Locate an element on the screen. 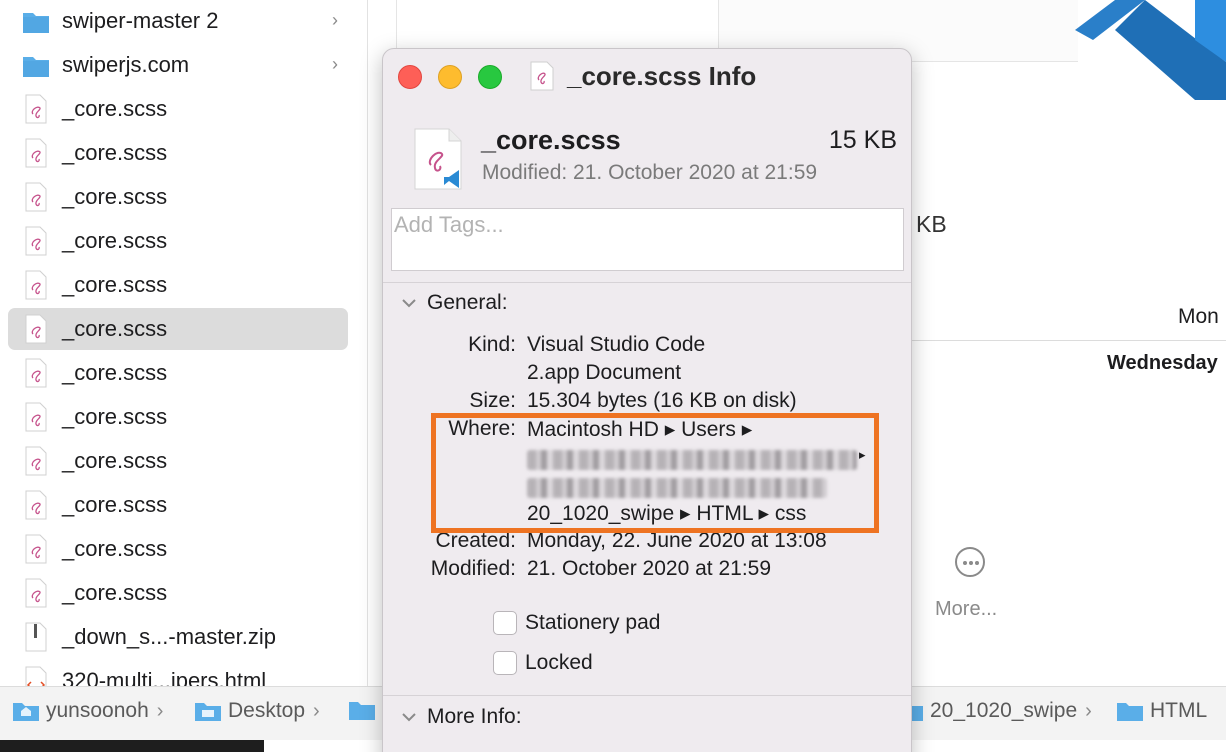 This screenshot has height=752, width=1226. path-crumb-hidden is located at coordinates (365, 710).